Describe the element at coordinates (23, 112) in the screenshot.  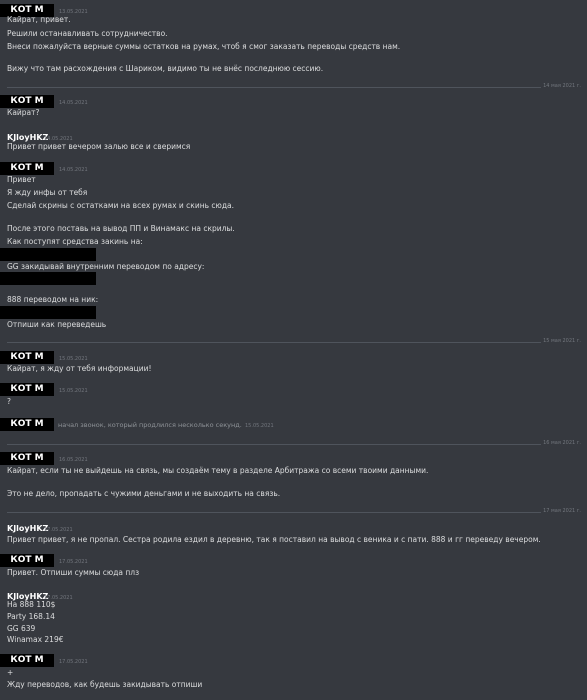
I see `message-text: Кайрат?` at that location.